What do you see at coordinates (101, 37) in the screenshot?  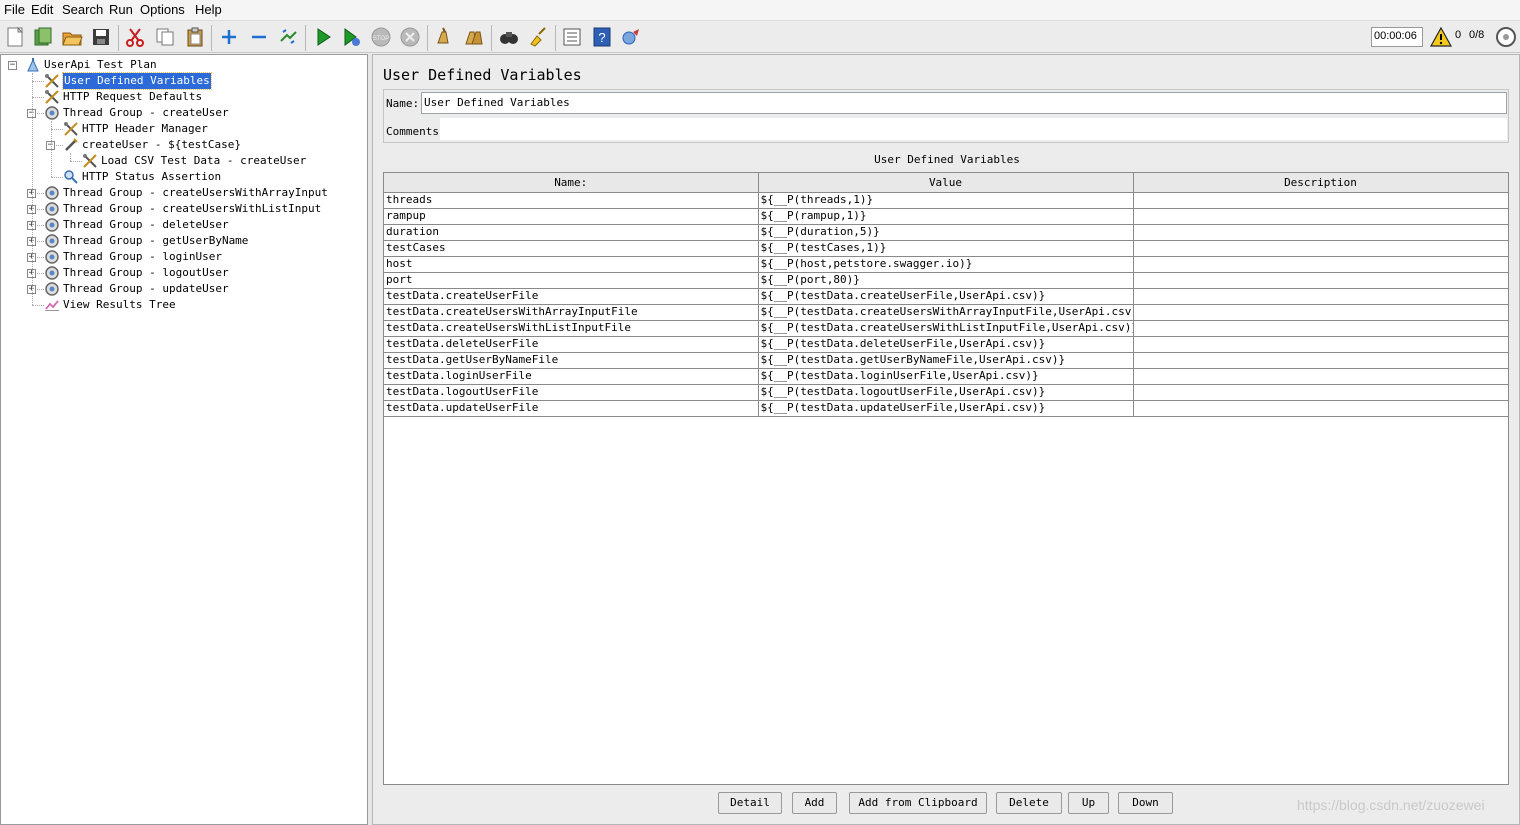 I see `save-icon` at bounding box center [101, 37].